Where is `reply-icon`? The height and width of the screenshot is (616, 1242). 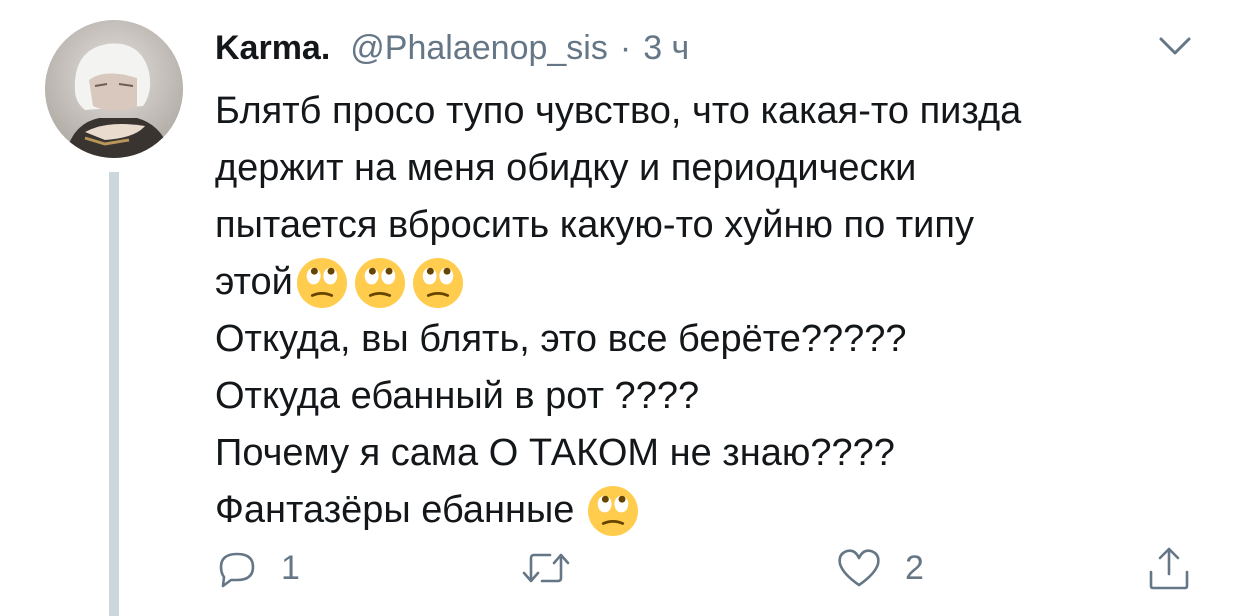 reply-icon is located at coordinates (237, 570).